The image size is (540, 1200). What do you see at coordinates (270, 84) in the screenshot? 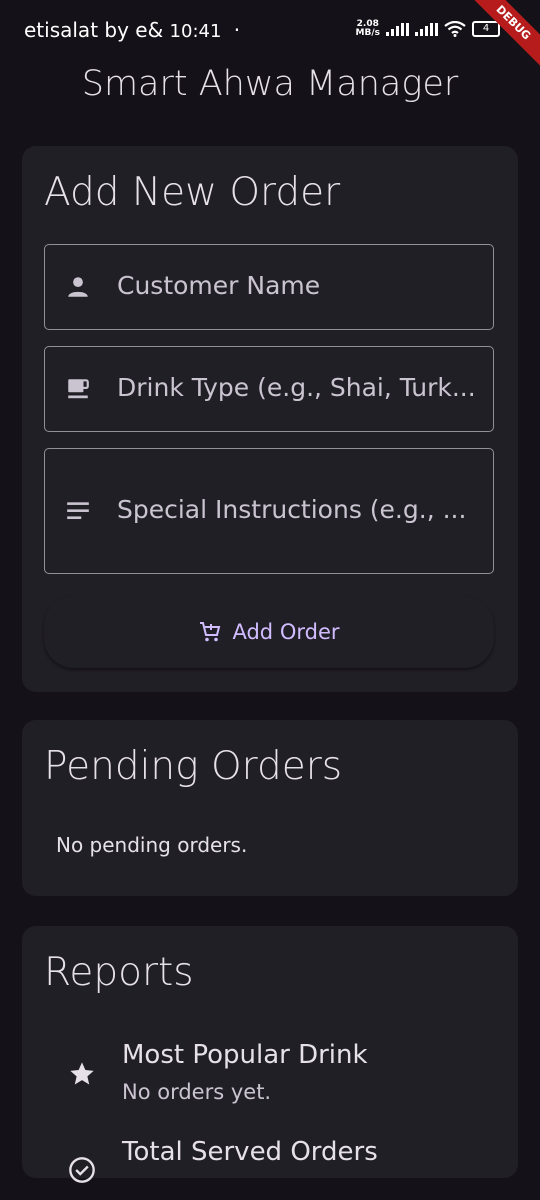
I see `page-title: Smart Ahwa Manager` at bounding box center [270, 84].